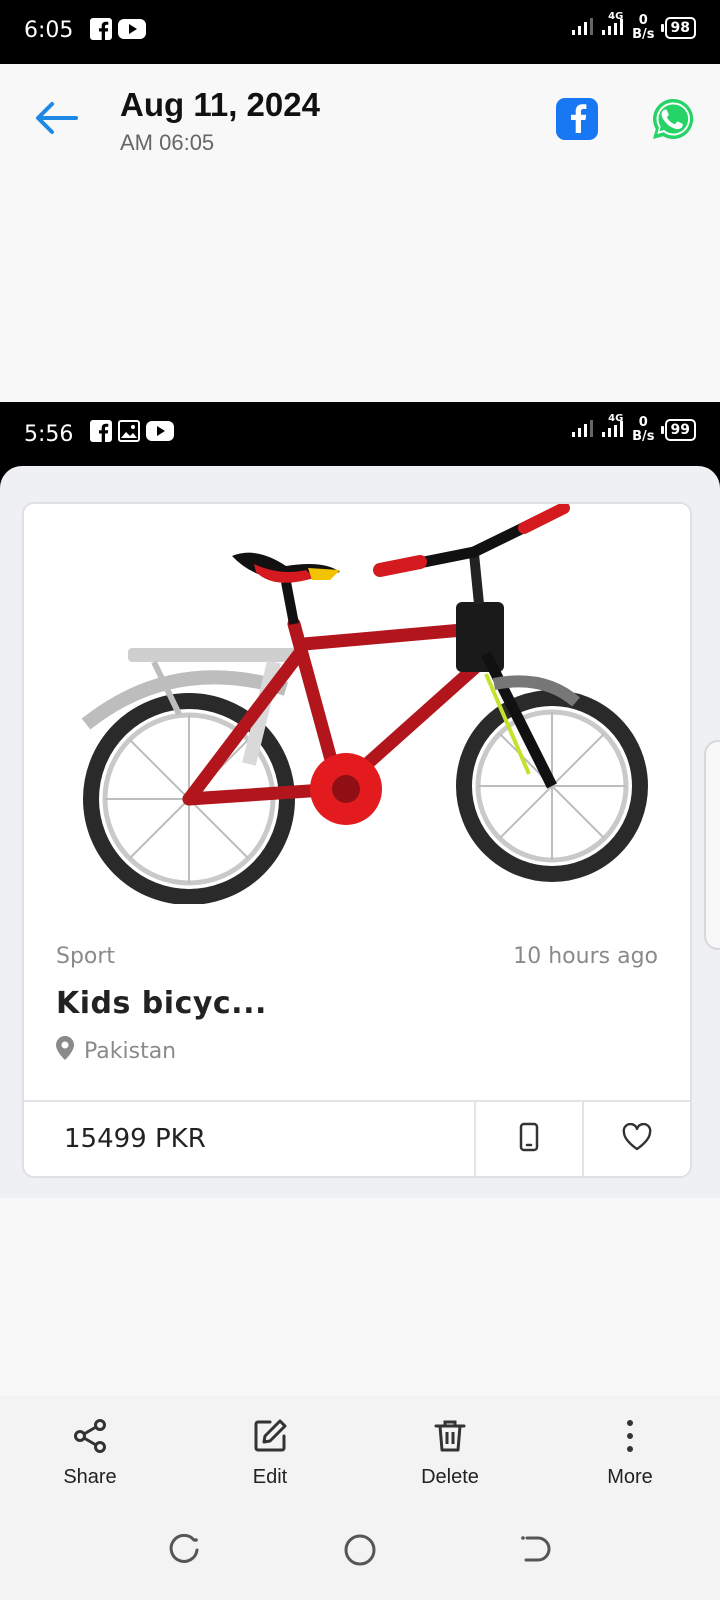  I want to click on recents-icon, so click(185, 1552).